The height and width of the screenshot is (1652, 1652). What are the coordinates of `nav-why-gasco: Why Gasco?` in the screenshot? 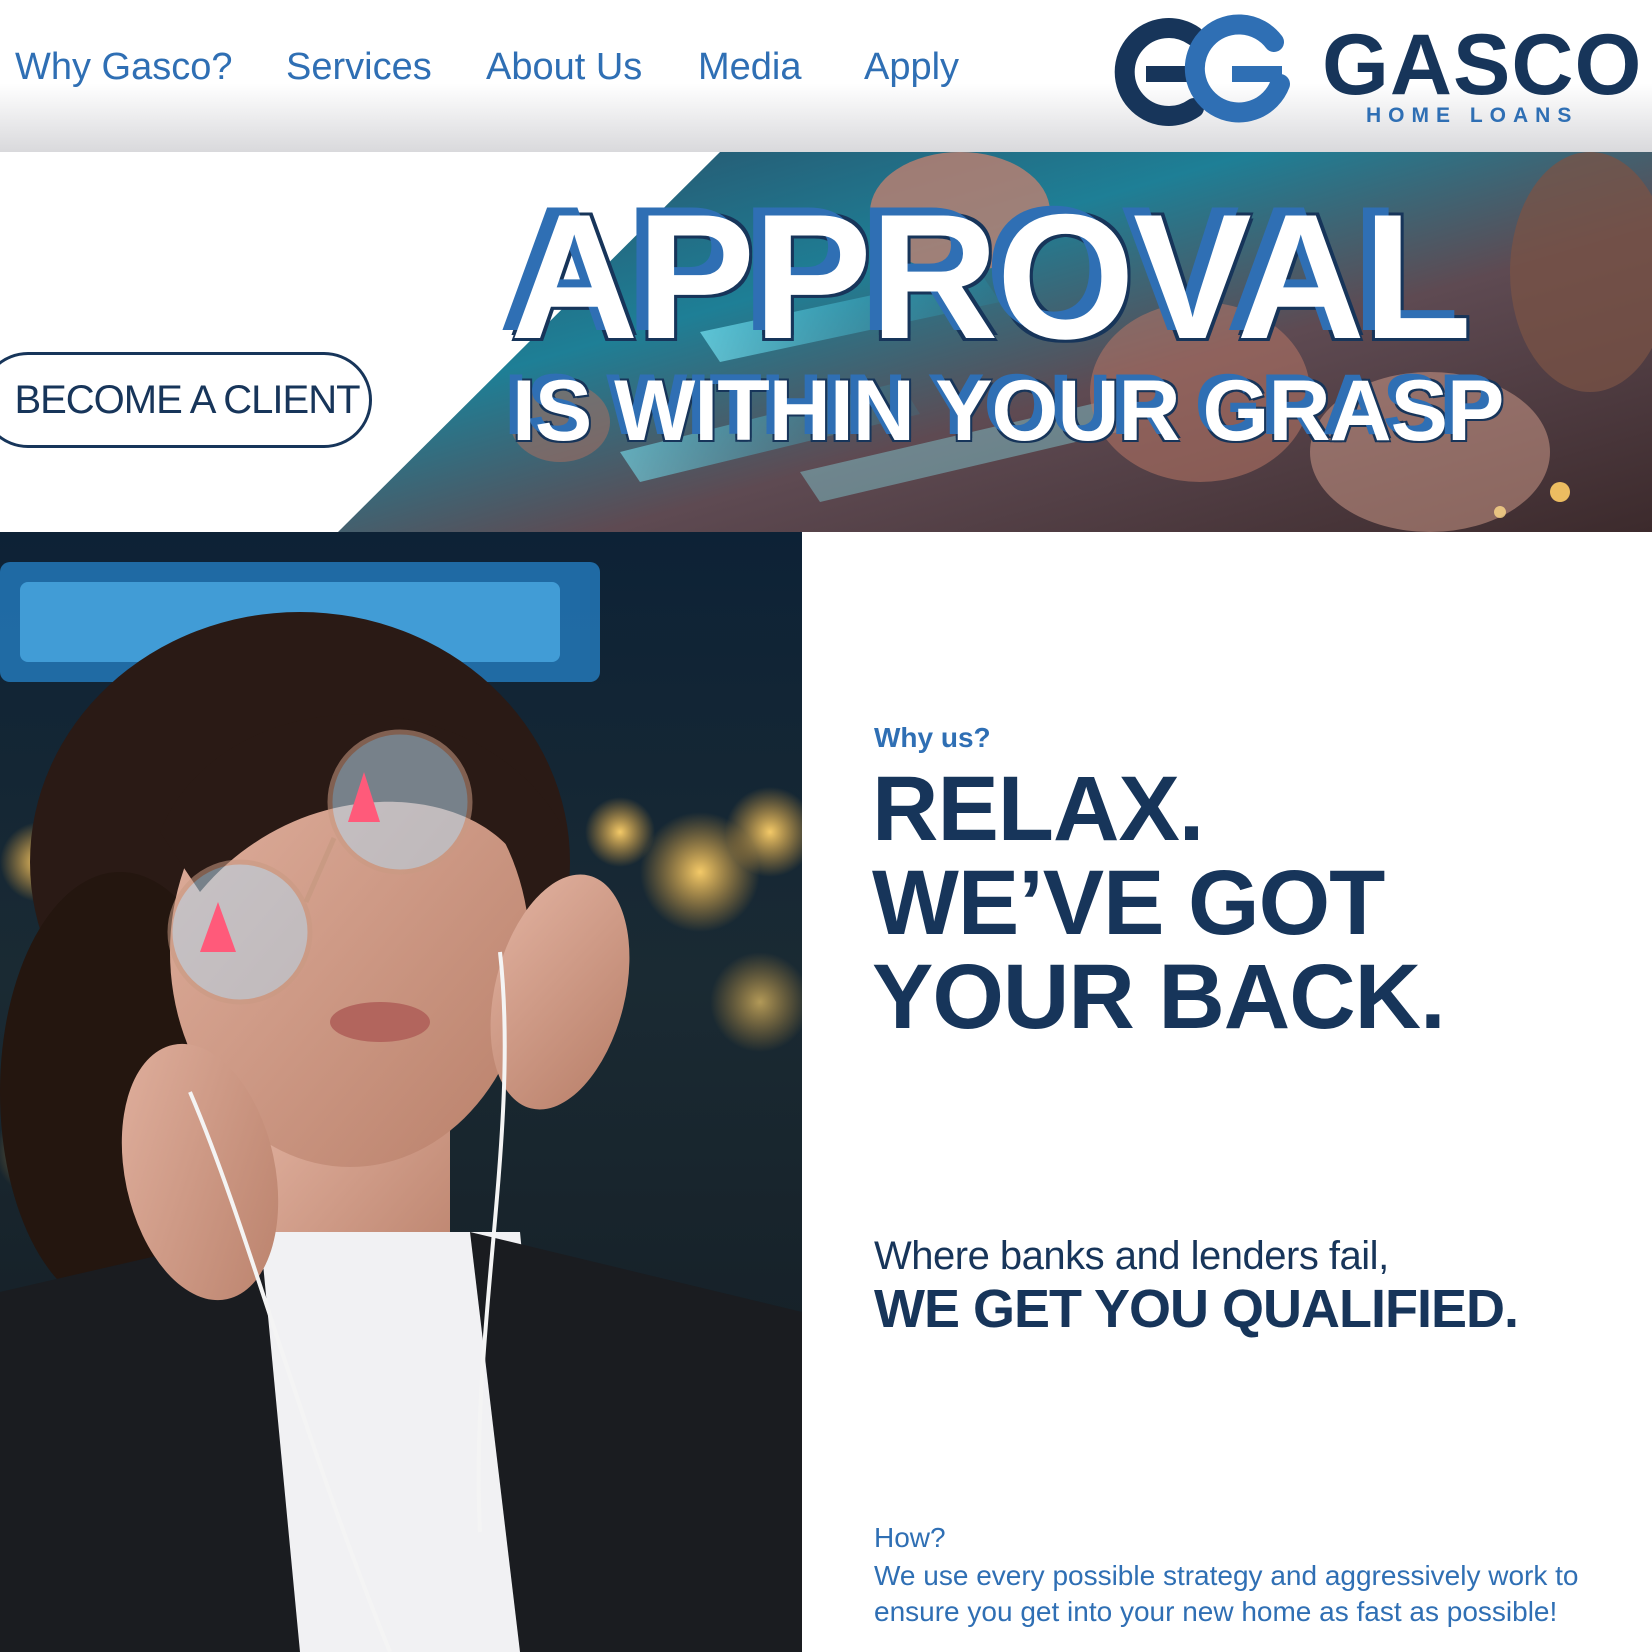 It's located at (124, 67).